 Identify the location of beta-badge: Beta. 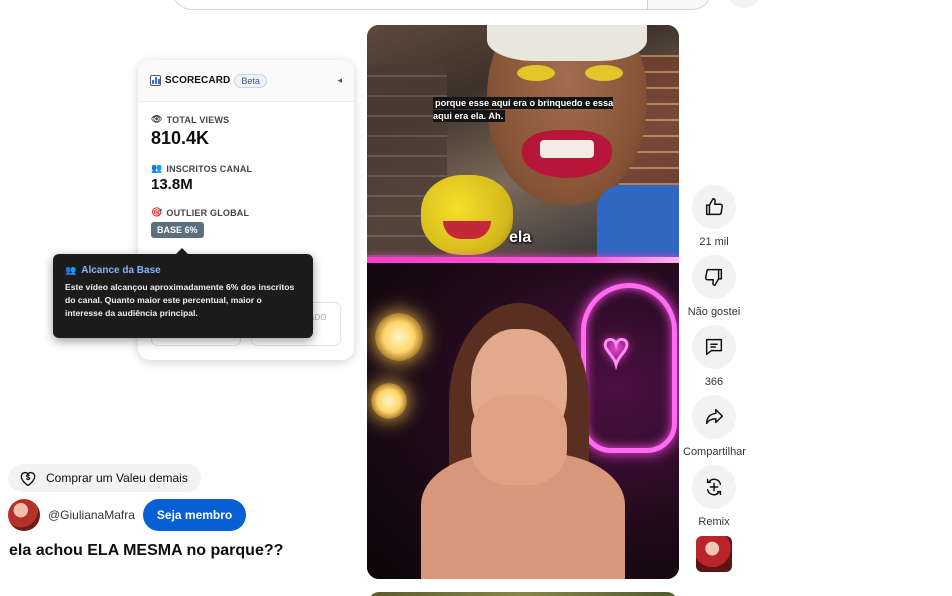
(250, 80).